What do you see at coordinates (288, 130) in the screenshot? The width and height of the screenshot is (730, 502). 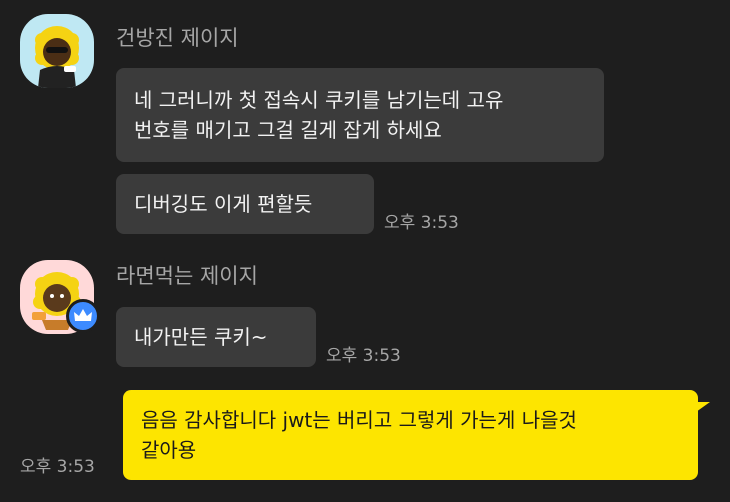 I see `message-line: 번호를 매기고 그걸 길게 잡게 하세요` at bounding box center [288, 130].